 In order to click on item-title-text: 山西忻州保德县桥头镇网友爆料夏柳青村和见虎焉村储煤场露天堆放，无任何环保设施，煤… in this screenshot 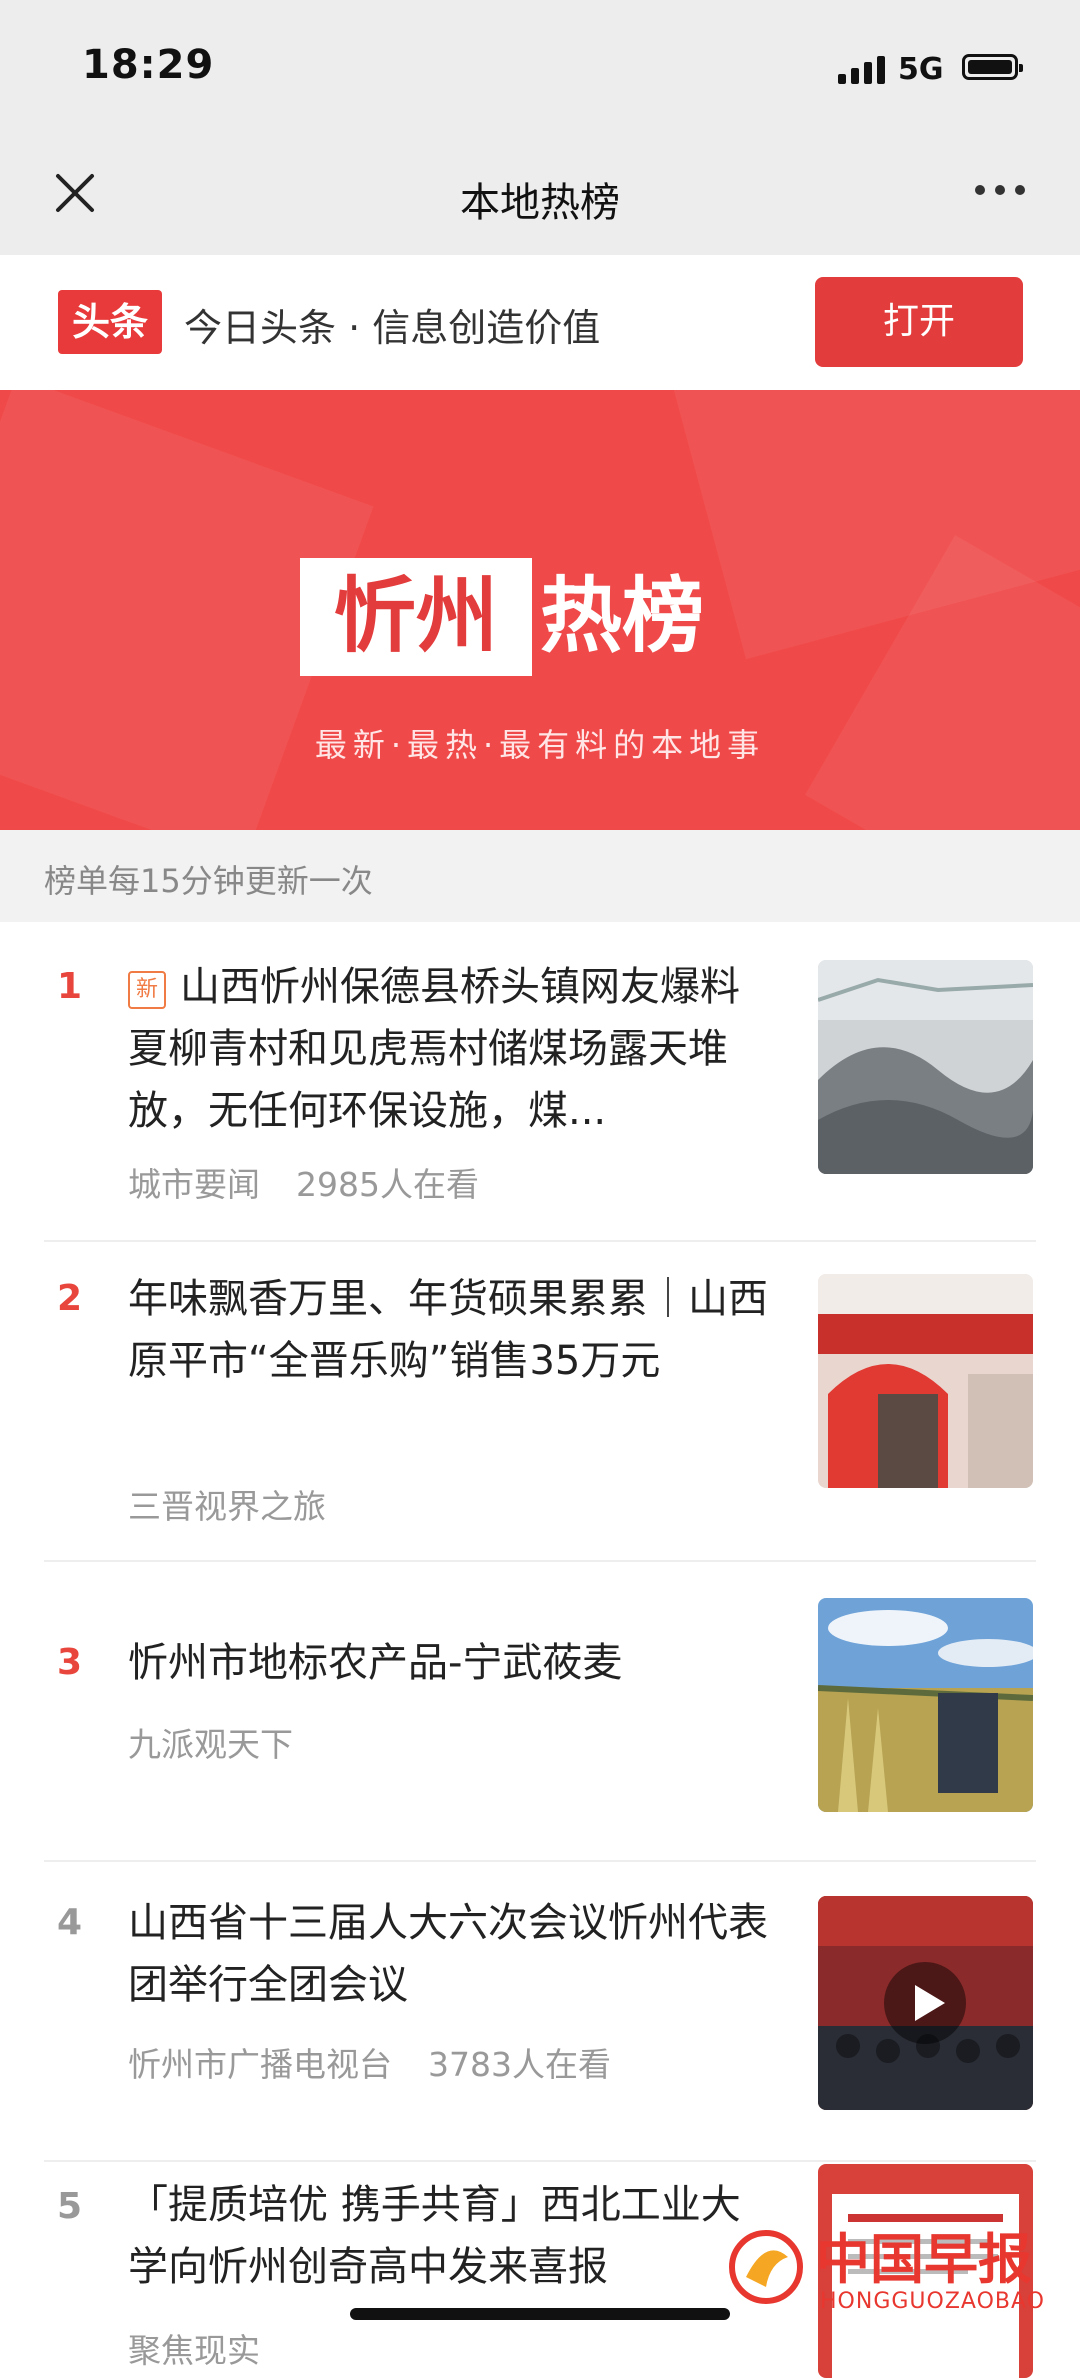, I will do `click(434, 1049)`.